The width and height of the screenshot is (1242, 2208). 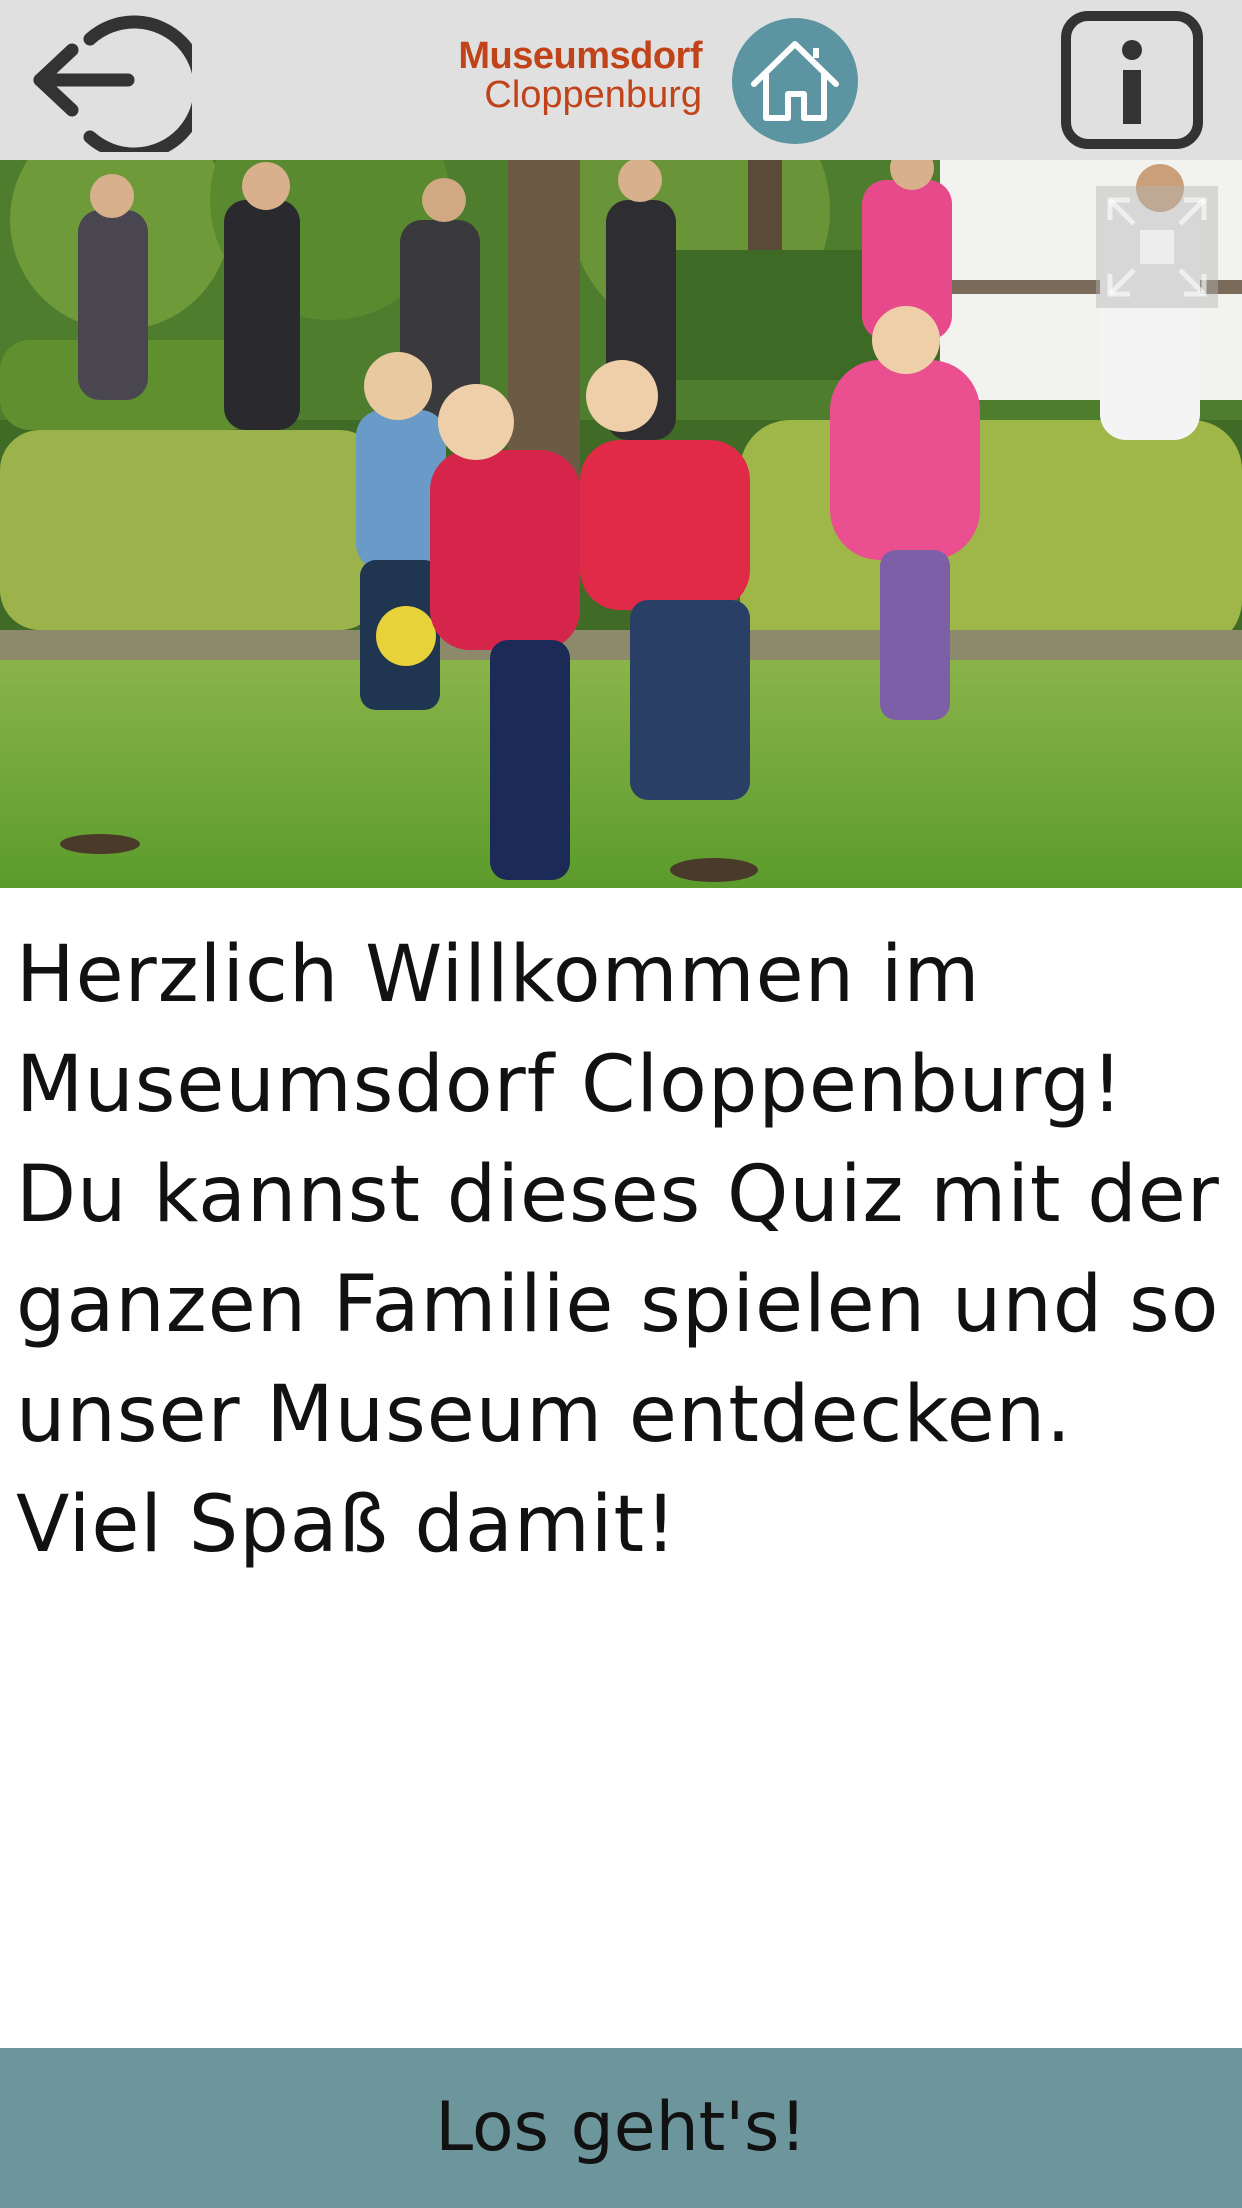 What do you see at coordinates (593, 95) in the screenshot?
I see `logo-line2: Cloppenburg` at bounding box center [593, 95].